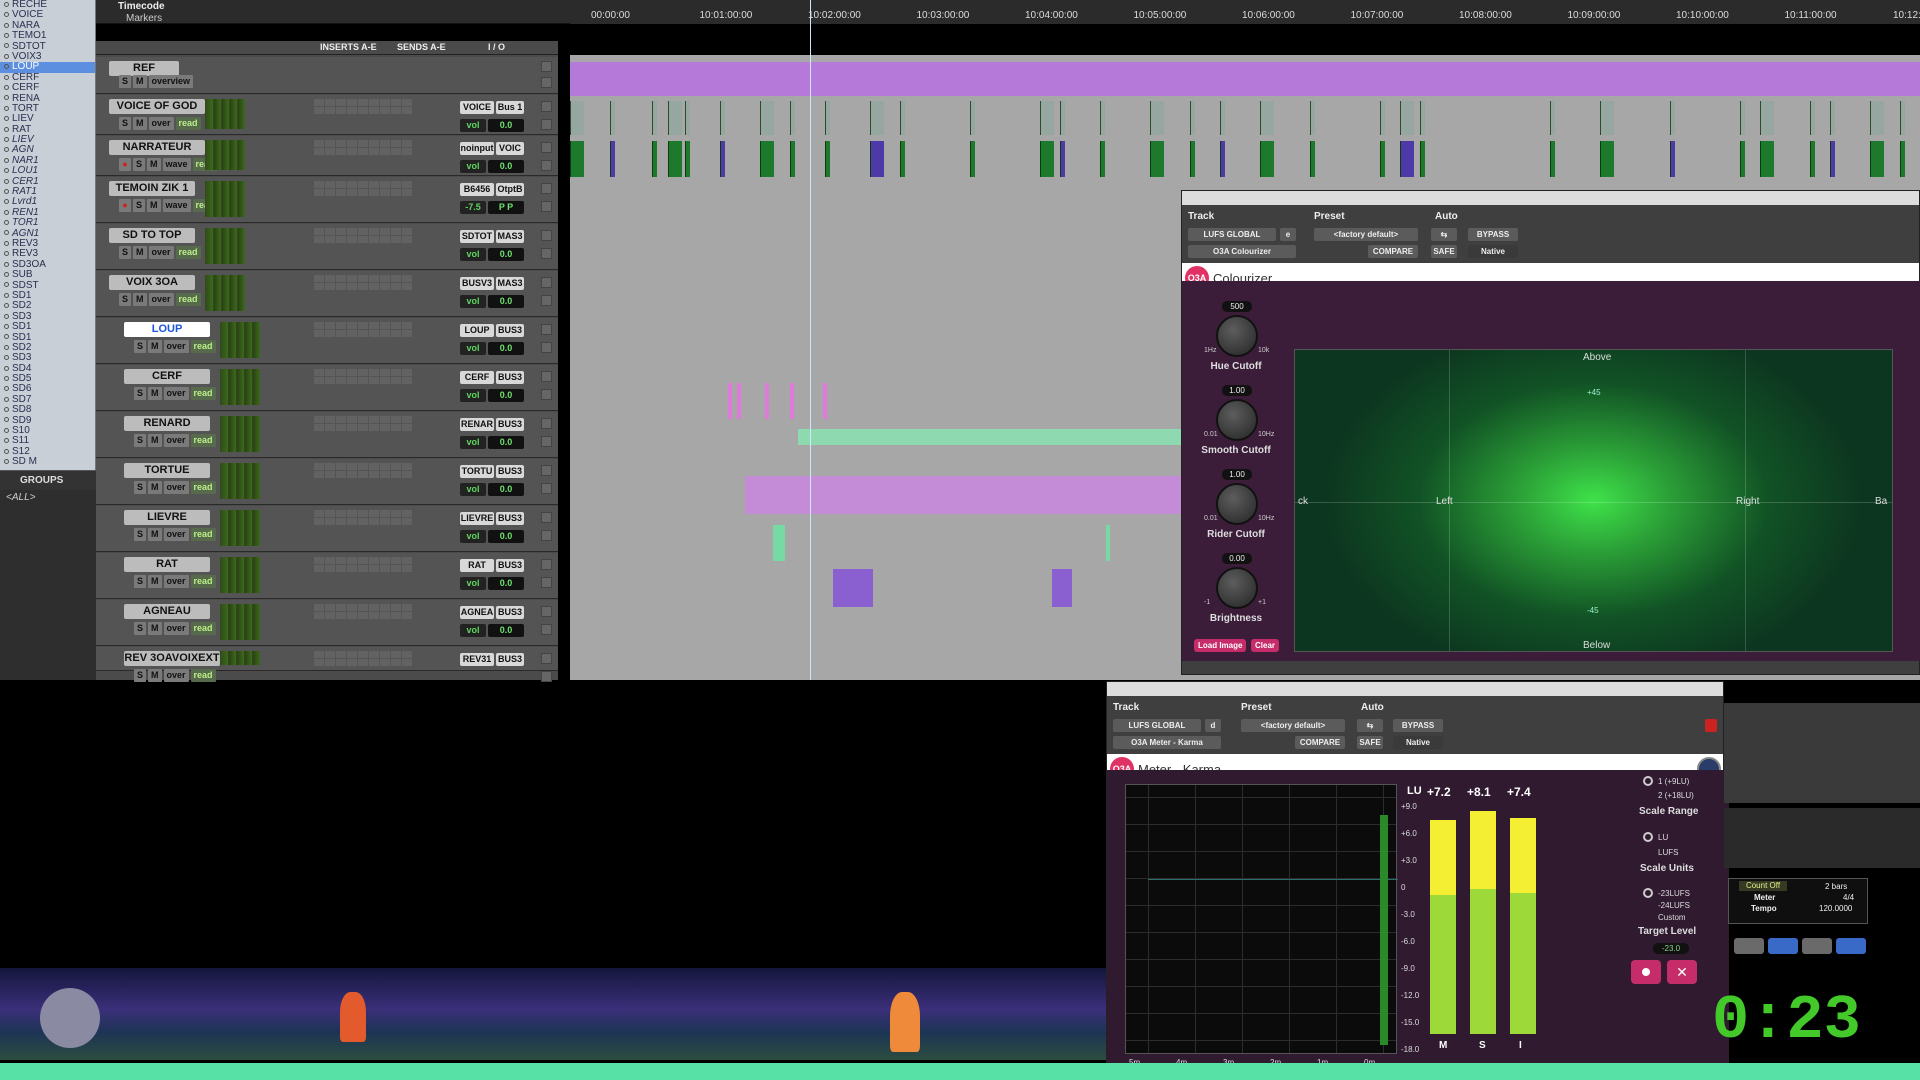 The height and width of the screenshot is (1080, 1920). Describe the element at coordinates (1237, 588) in the screenshot. I see `knob` at that location.